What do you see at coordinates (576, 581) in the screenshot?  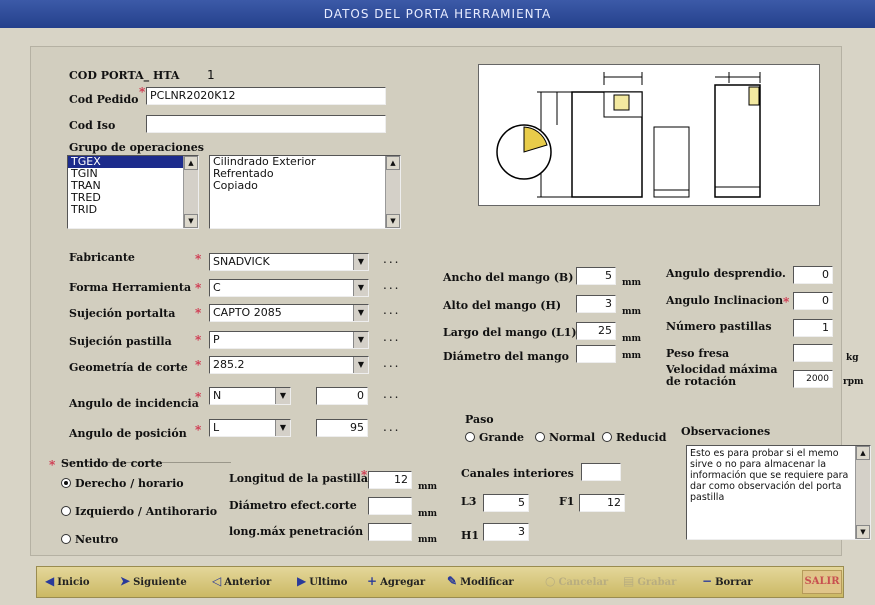 I see `cancelar-button: ○ Cancelar` at bounding box center [576, 581].